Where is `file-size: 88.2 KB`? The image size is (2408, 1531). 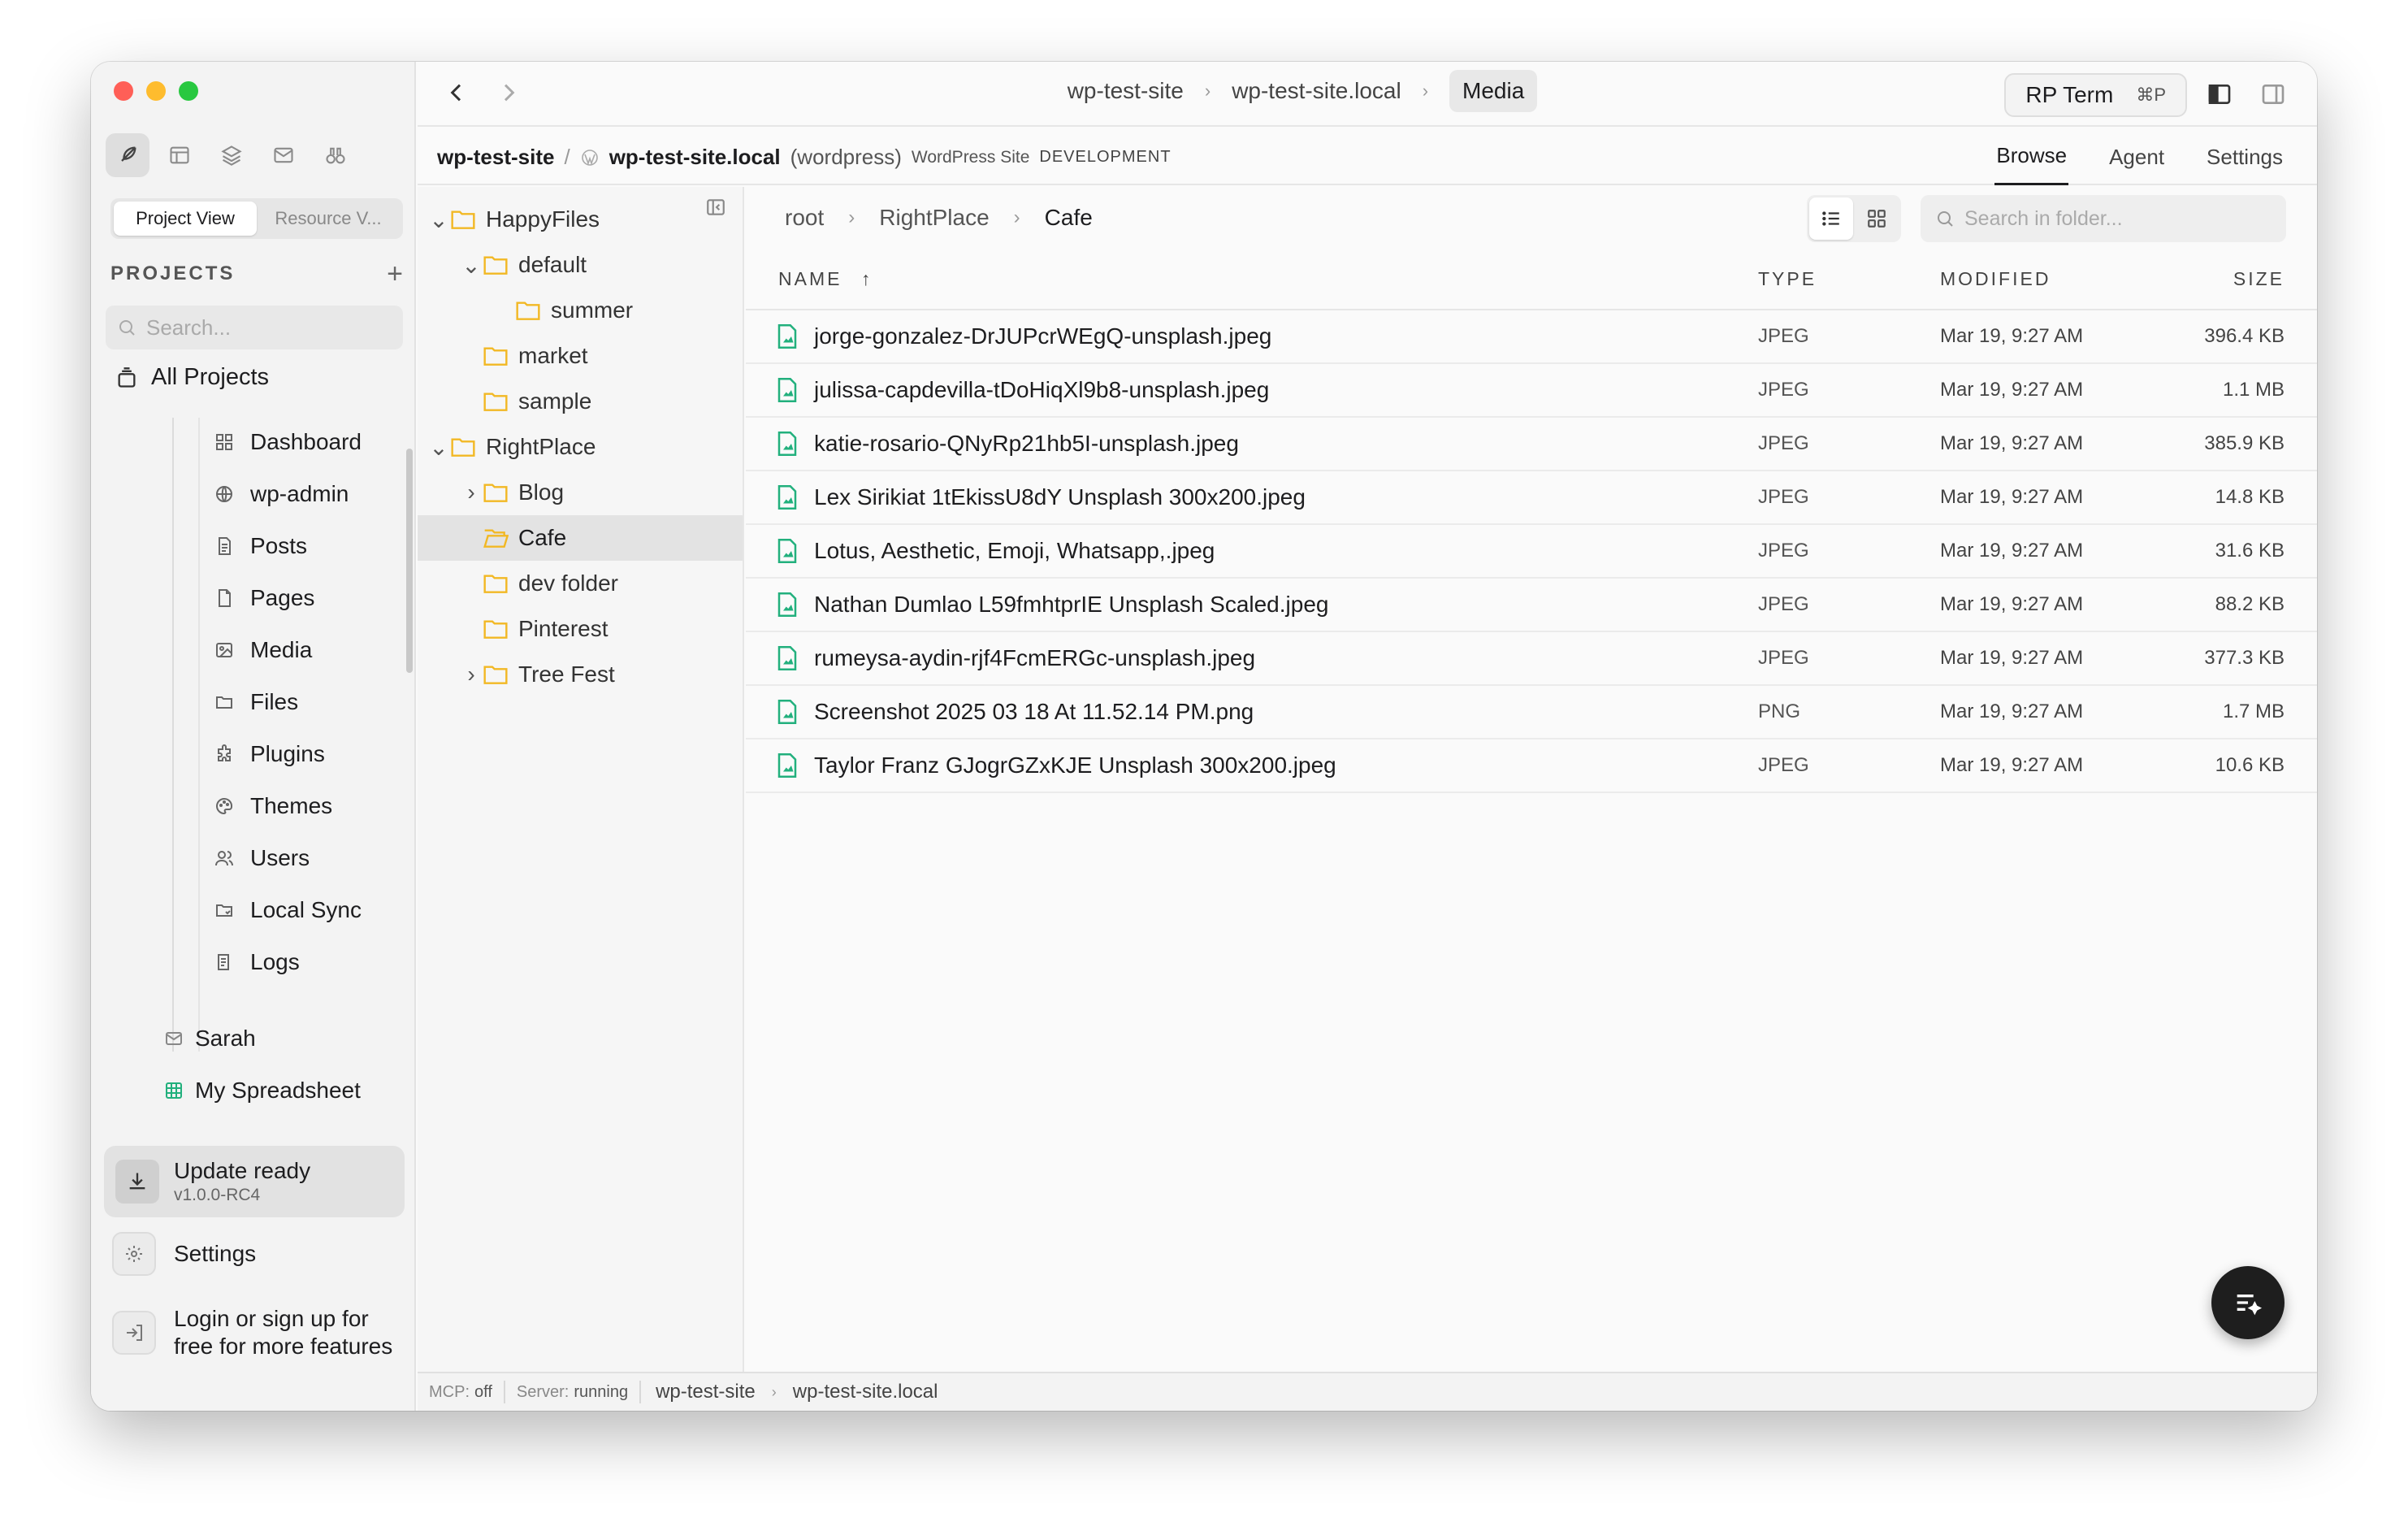 file-size: 88.2 KB is located at coordinates (2250, 604).